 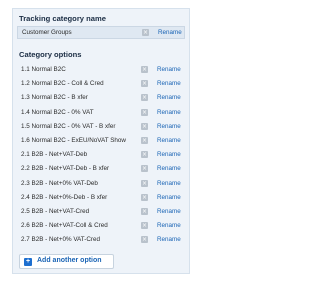 I want to click on category-option-label: 2.4 B2B - Net+0%-Deb - B xfer, so click(x=64, y=197).